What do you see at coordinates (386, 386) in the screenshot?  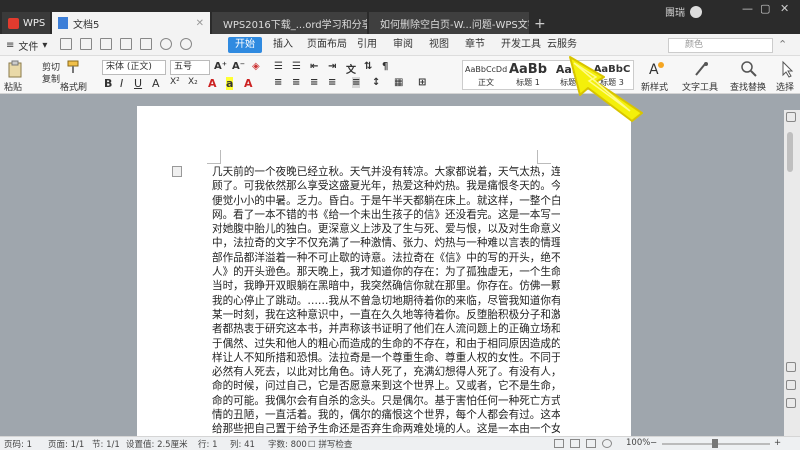 I see `document-text-line: 命的时候，问过自己，它是否愿意来到这个世界上。又或者，它不是生命，而仅仅是一种生` at bounding box center [386, 386].